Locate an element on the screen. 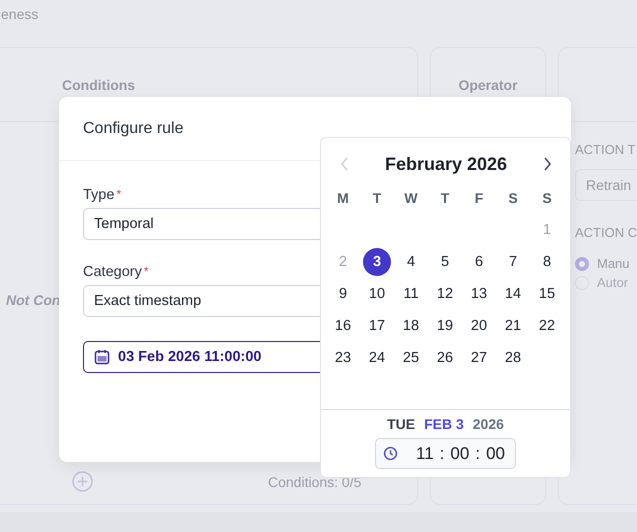 The image size is (637, 532). weekday-header: M is located at coordinates (343, 198).